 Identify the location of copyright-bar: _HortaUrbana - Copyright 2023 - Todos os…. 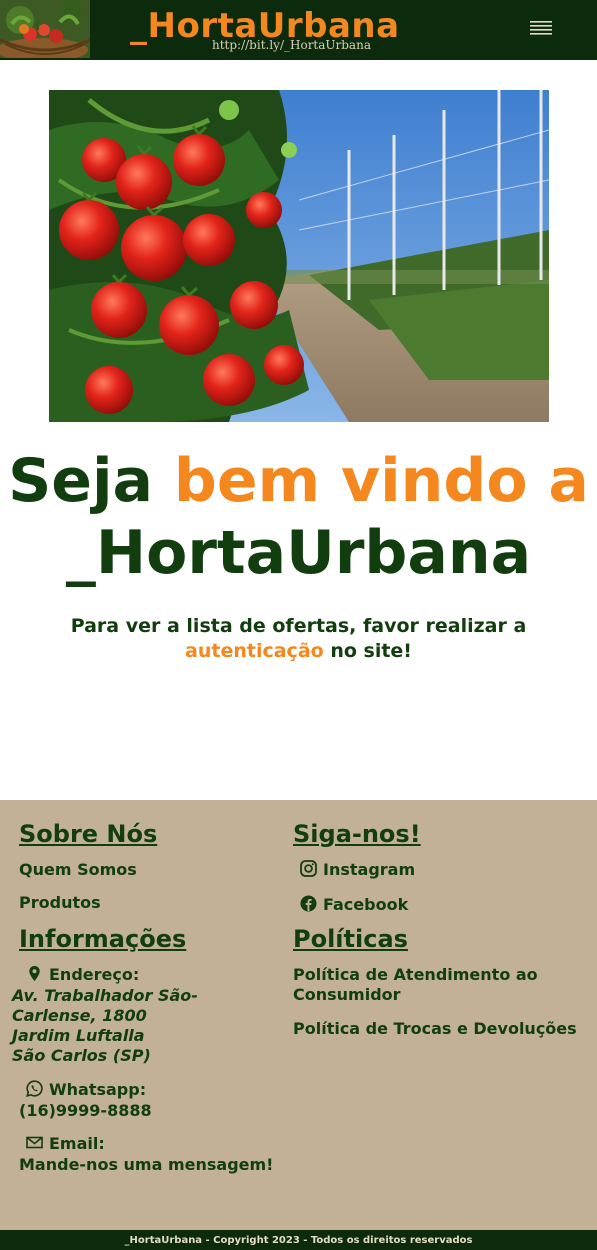
(298, 1240).